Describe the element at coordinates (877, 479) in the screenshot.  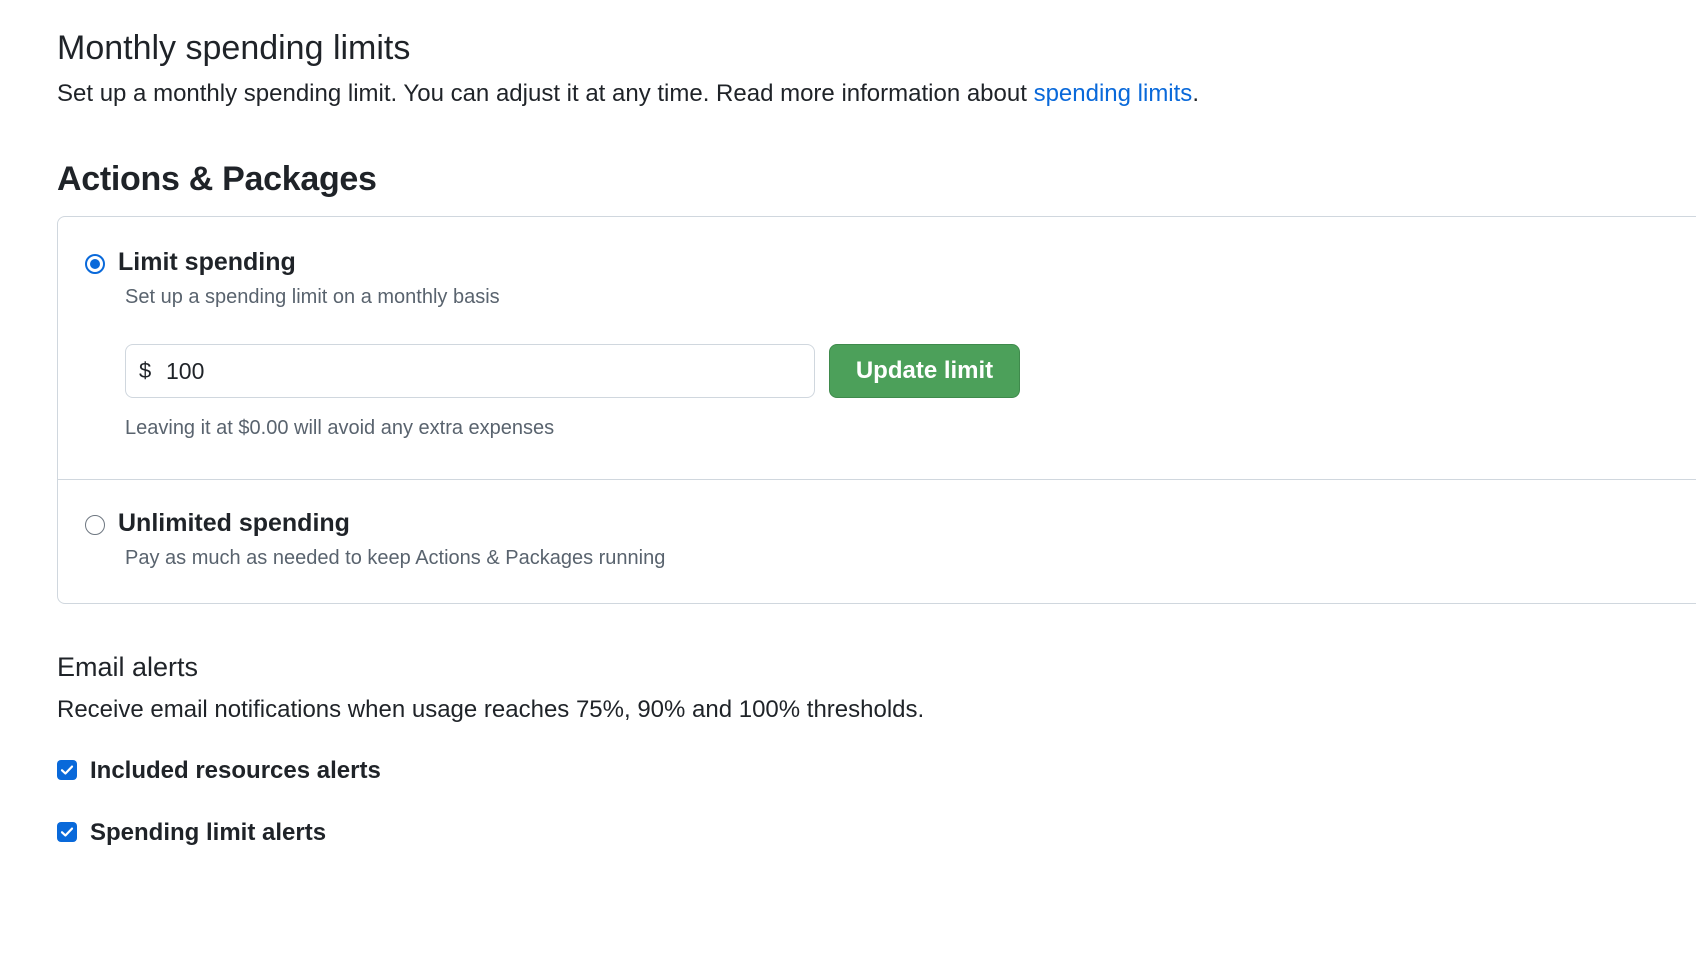
I see `options-divider` at that location.